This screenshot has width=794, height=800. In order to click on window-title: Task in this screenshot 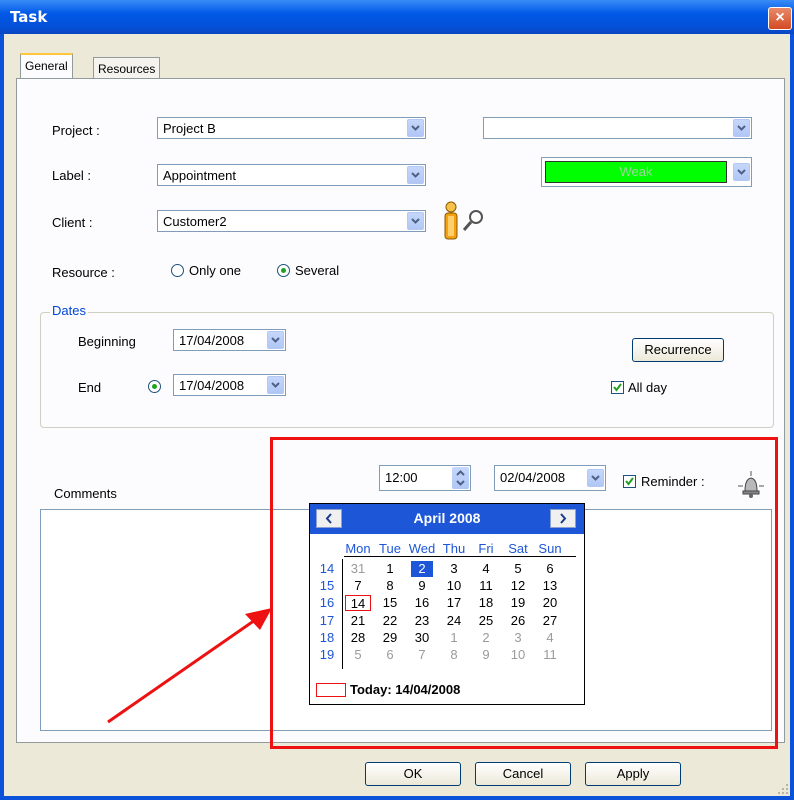, I will do `click(29, 17)`.